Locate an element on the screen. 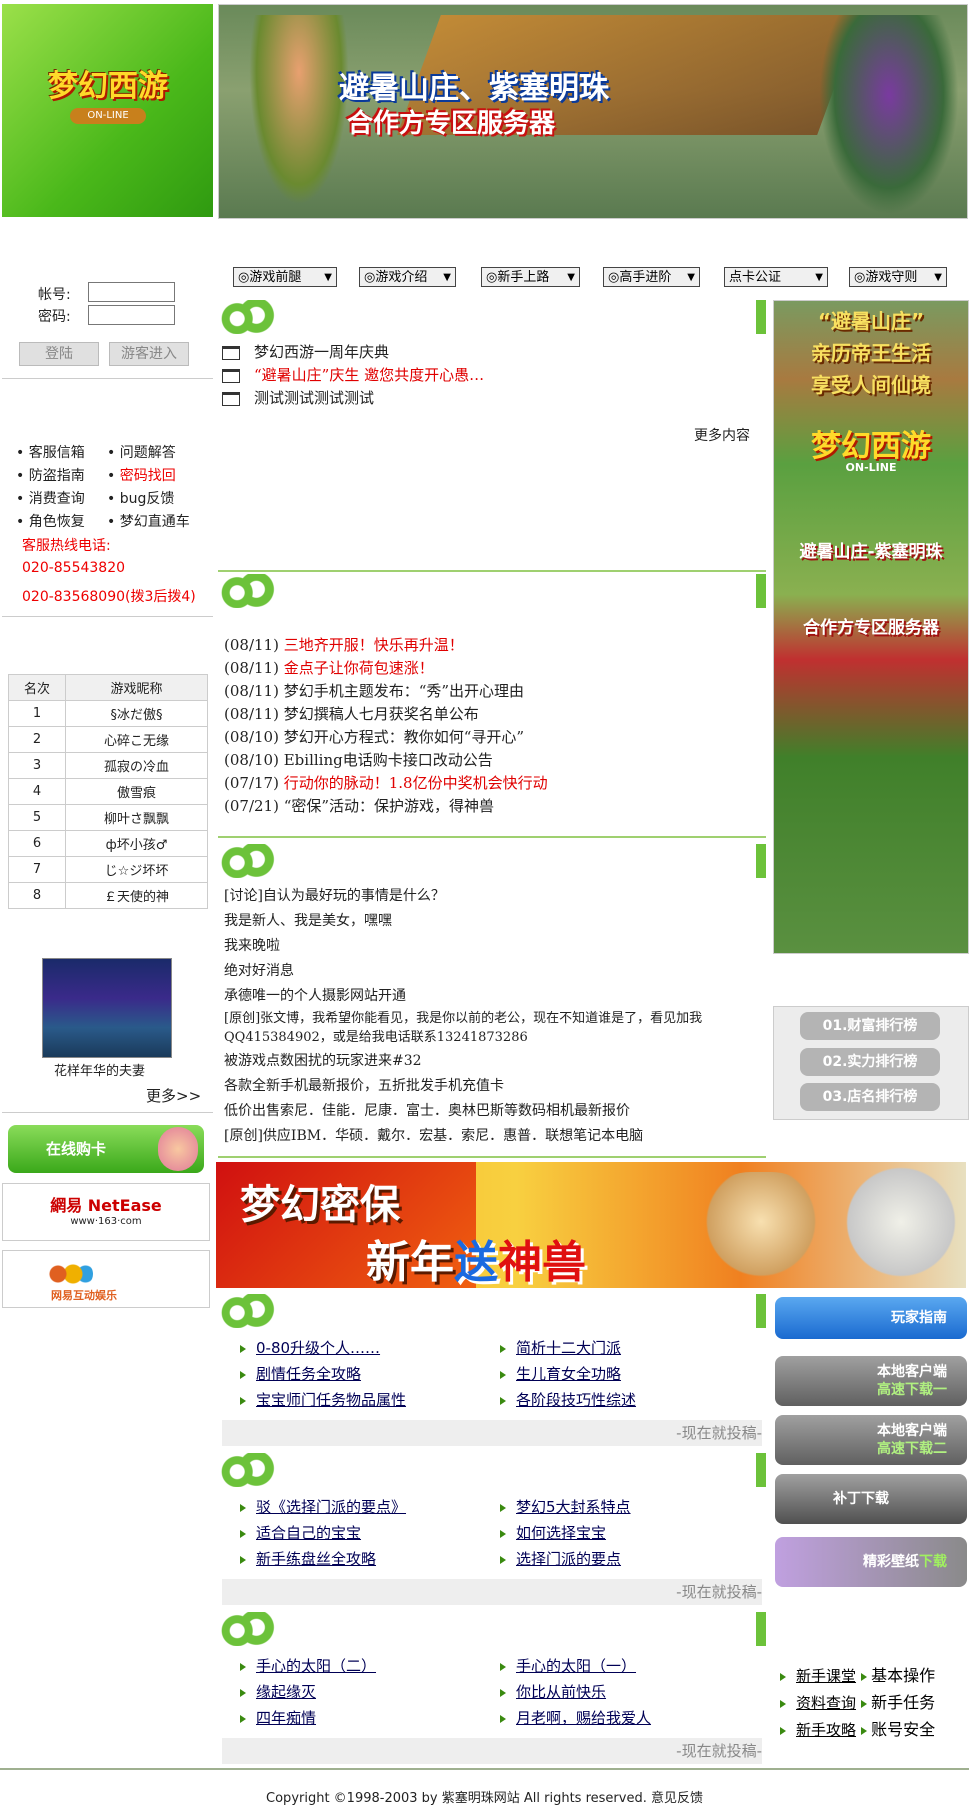 This screenshot has height=1810, width=969. nav-select-game-rules: ◎游戏守则 ▼ is located at coordinates (898, 277).